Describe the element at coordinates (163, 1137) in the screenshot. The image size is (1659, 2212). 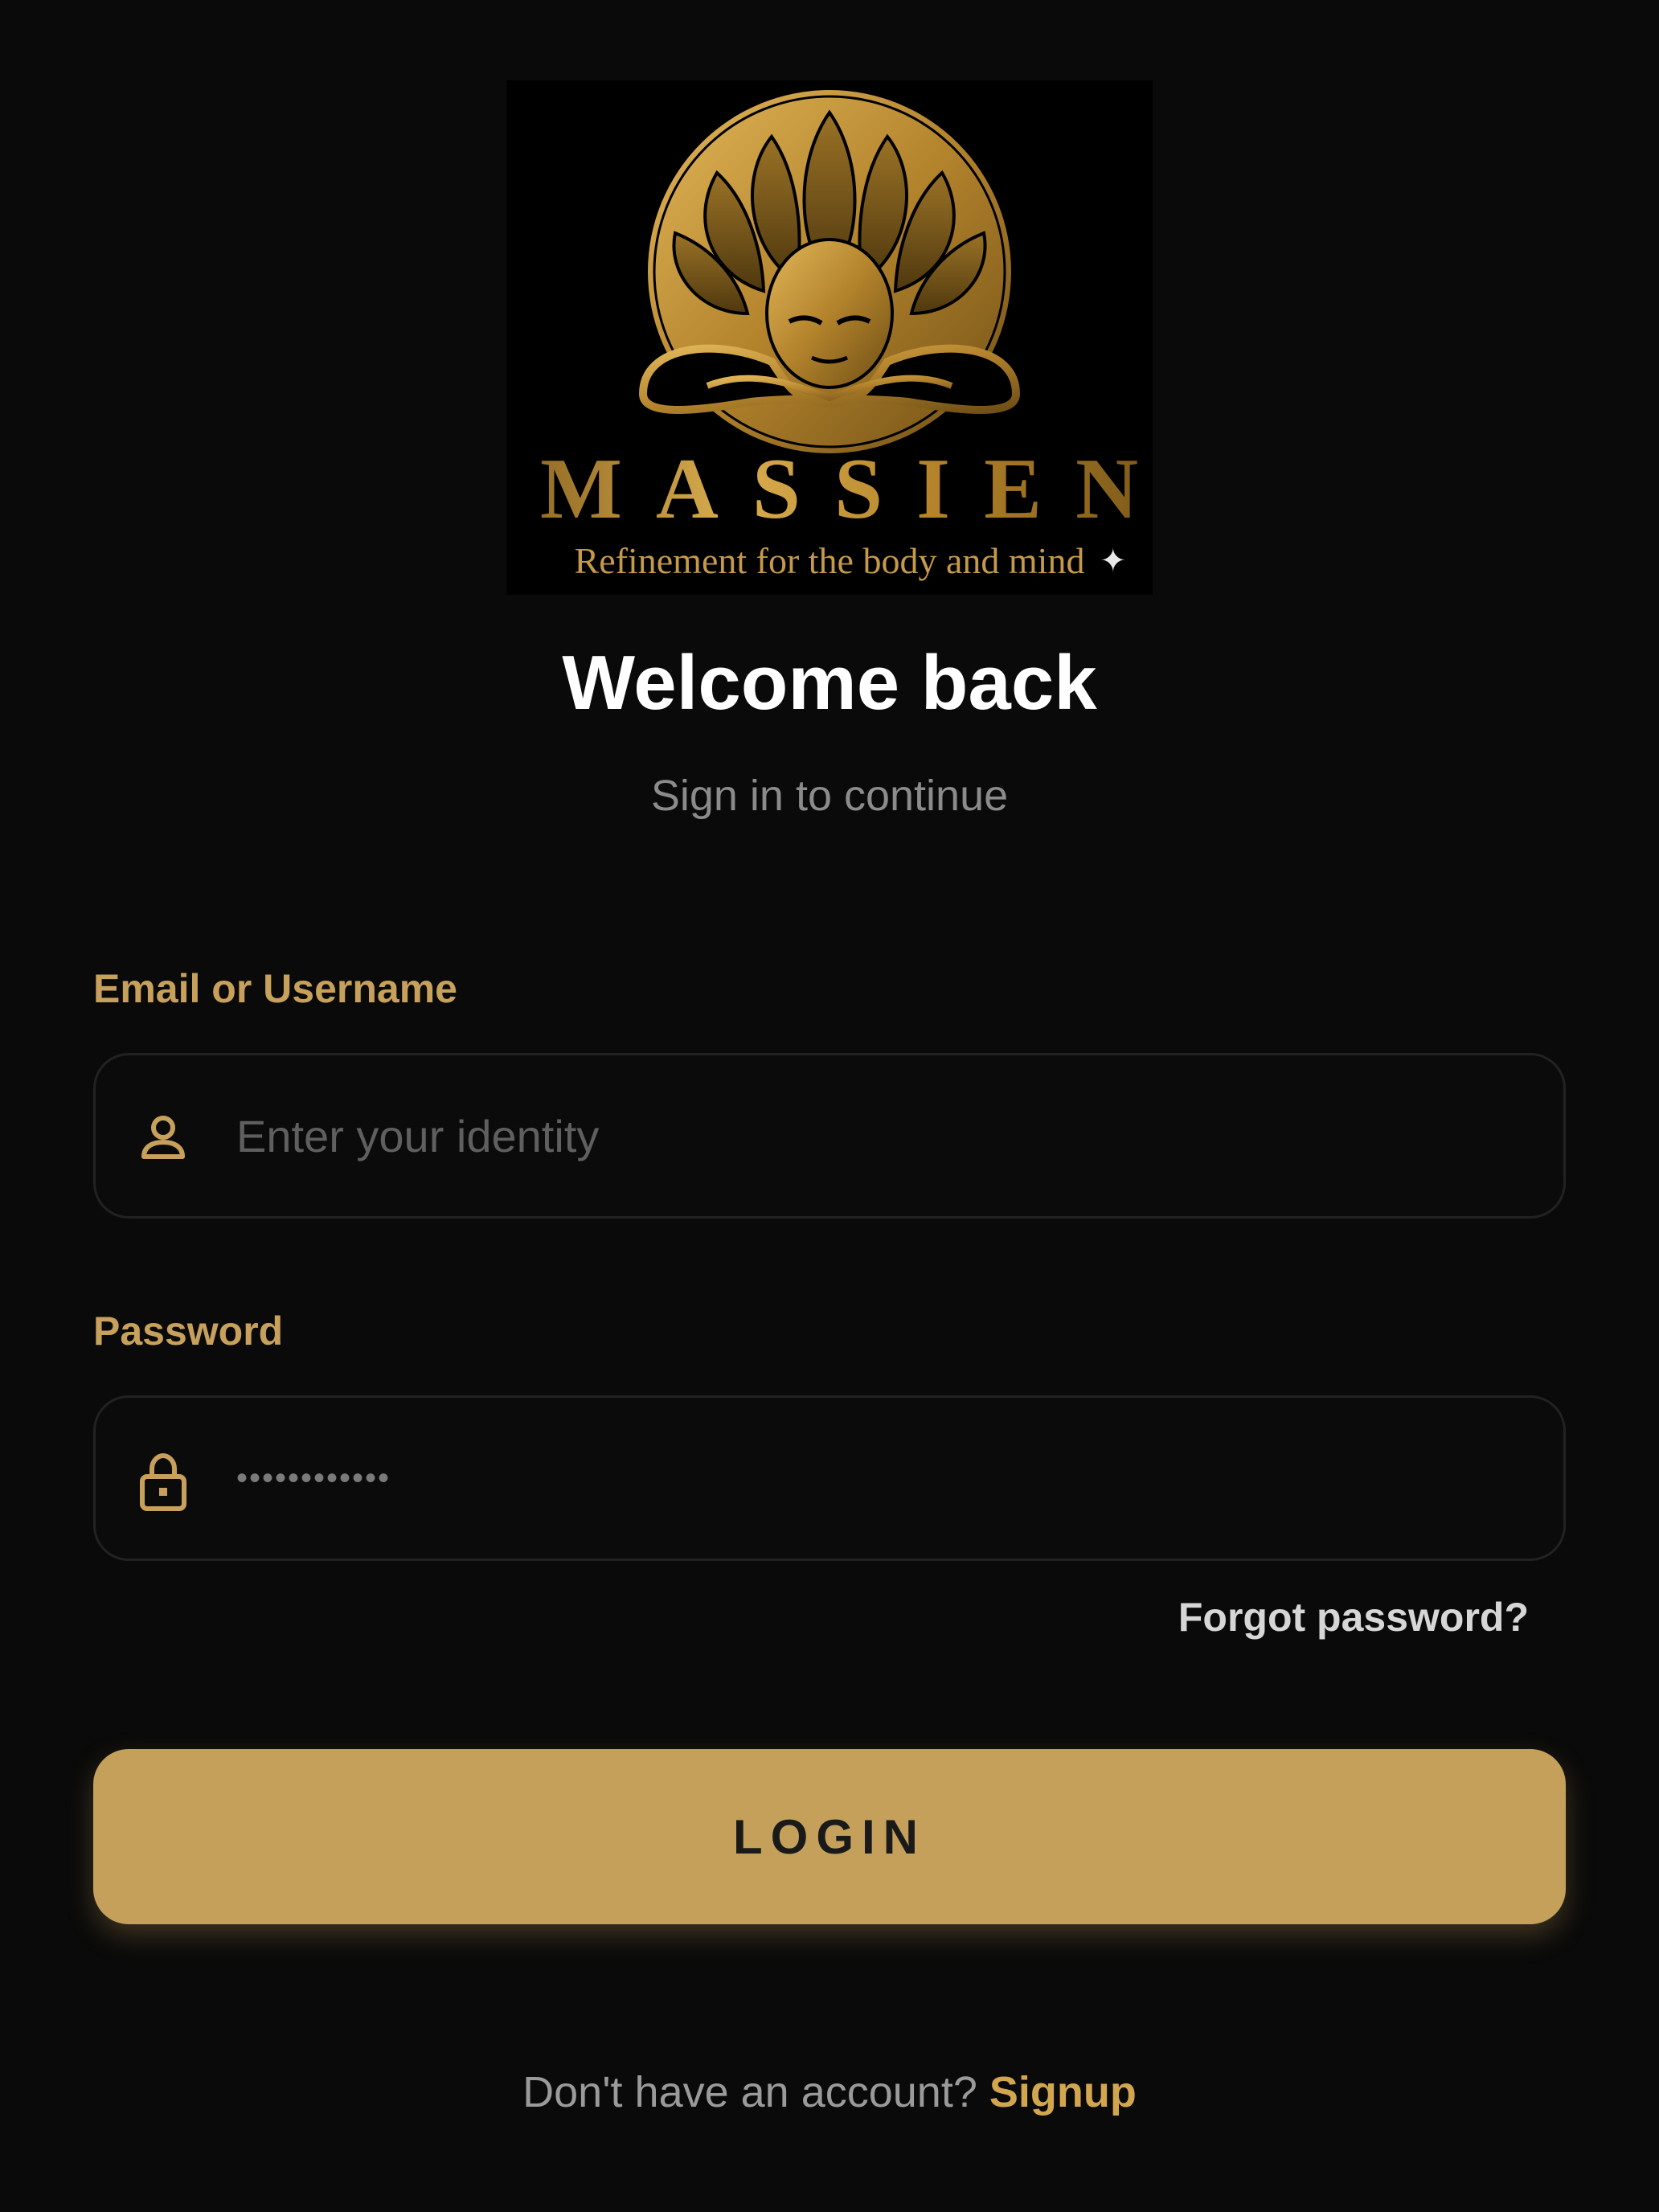
I see `user-icon` at that location.